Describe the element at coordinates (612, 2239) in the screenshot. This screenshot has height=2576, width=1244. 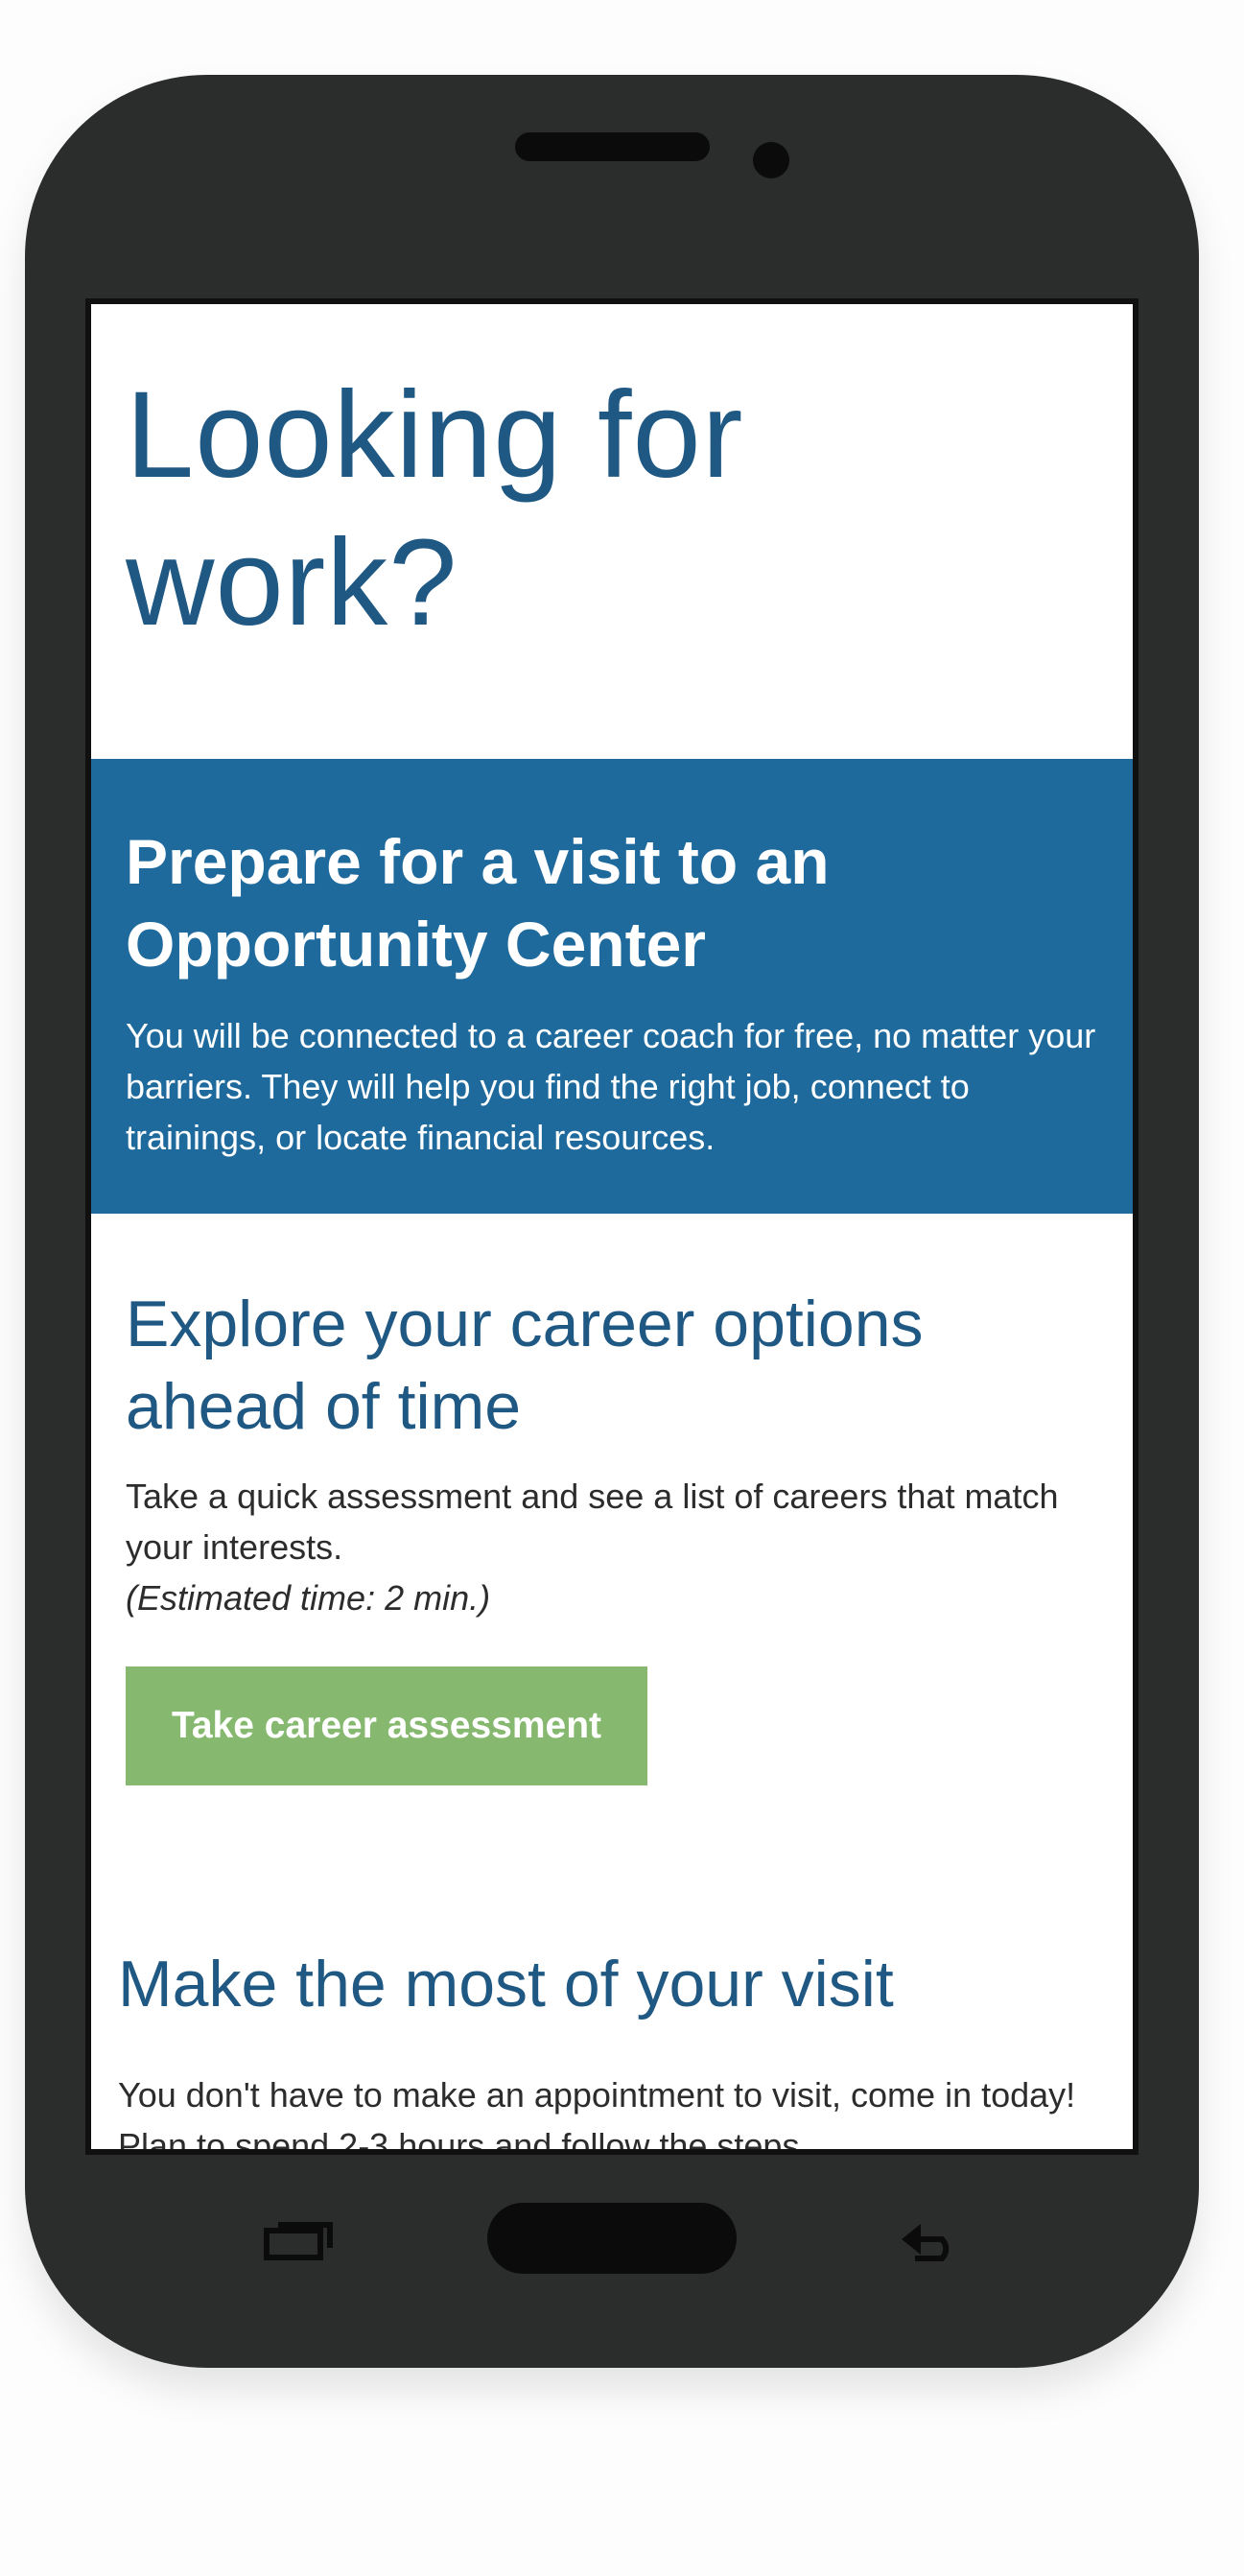
I see `home-button` at that location.